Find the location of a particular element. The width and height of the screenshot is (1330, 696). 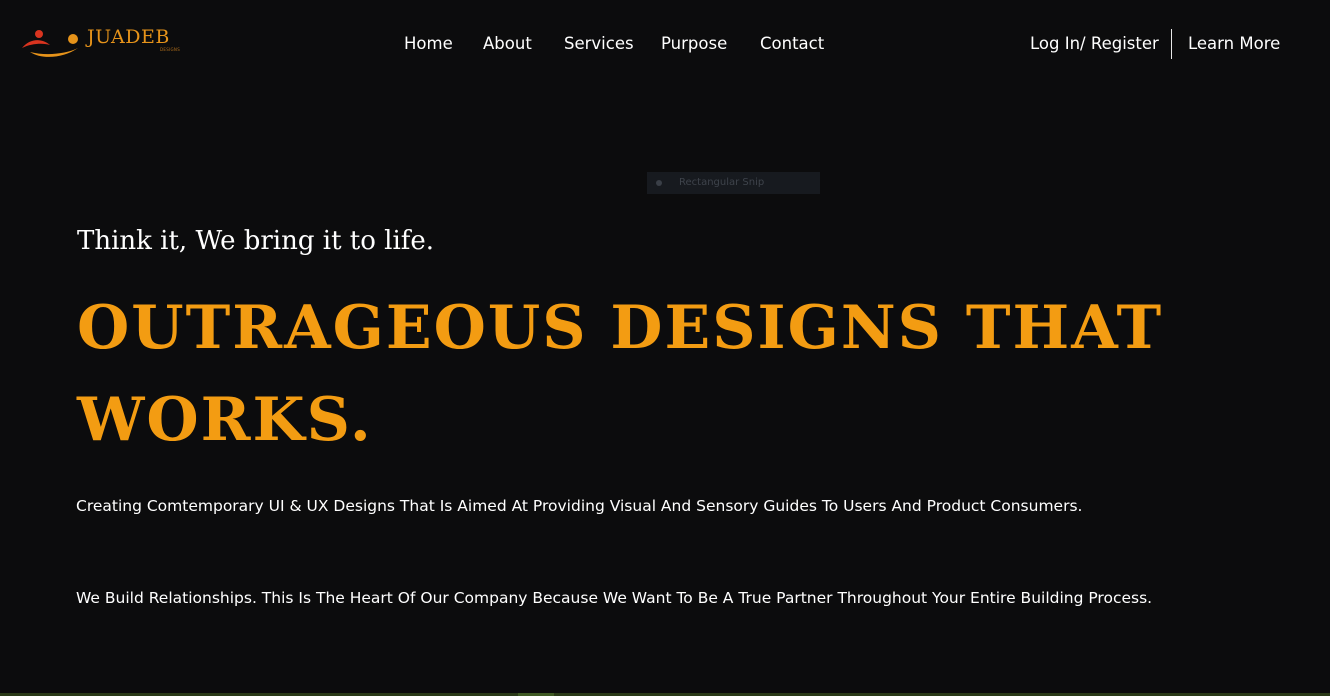

snip-icon is located at coordinates (659, 183).